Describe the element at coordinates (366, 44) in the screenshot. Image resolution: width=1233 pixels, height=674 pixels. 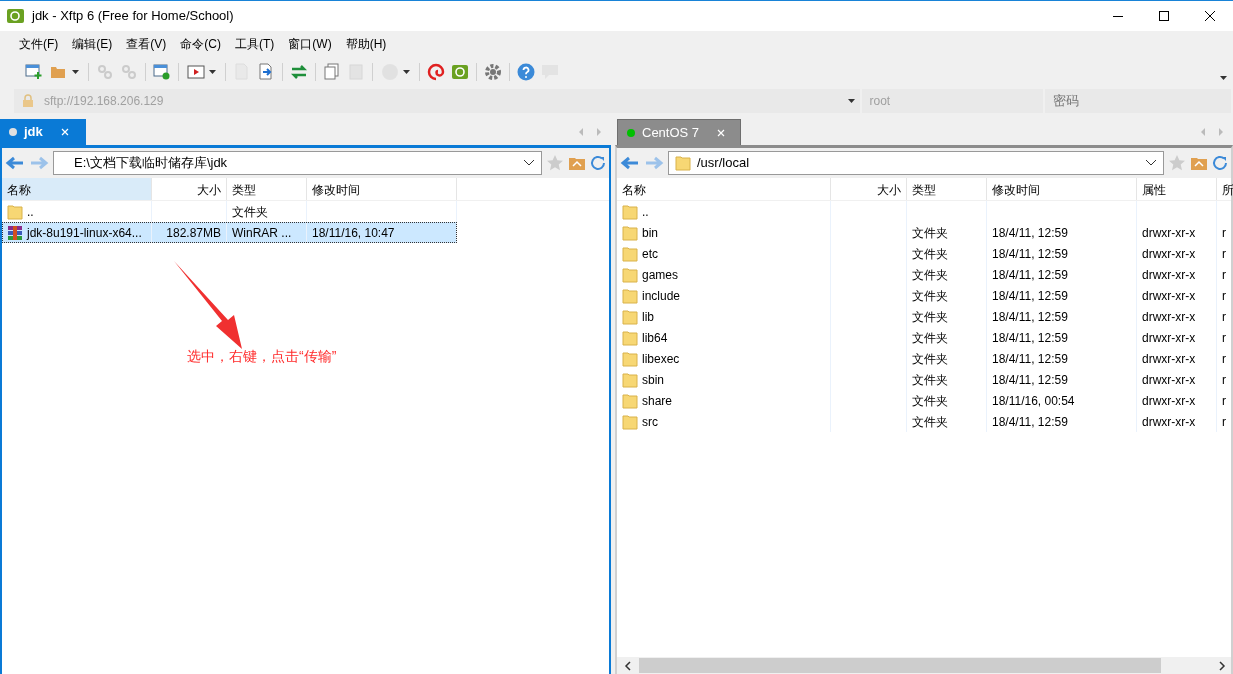
I see `menu-item: 帮助(H)` at that location.